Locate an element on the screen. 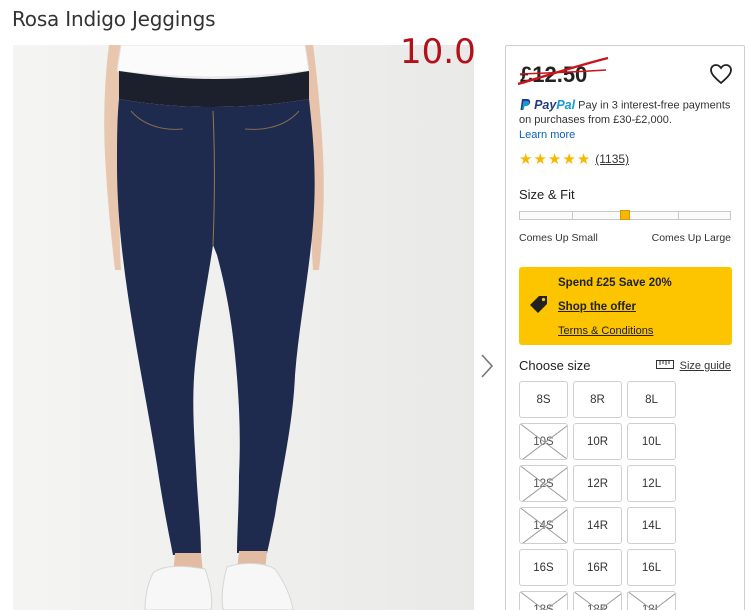 This screenshot has height=610, width=749. size-option-12r: 12R is located at coordinates (597, 483).